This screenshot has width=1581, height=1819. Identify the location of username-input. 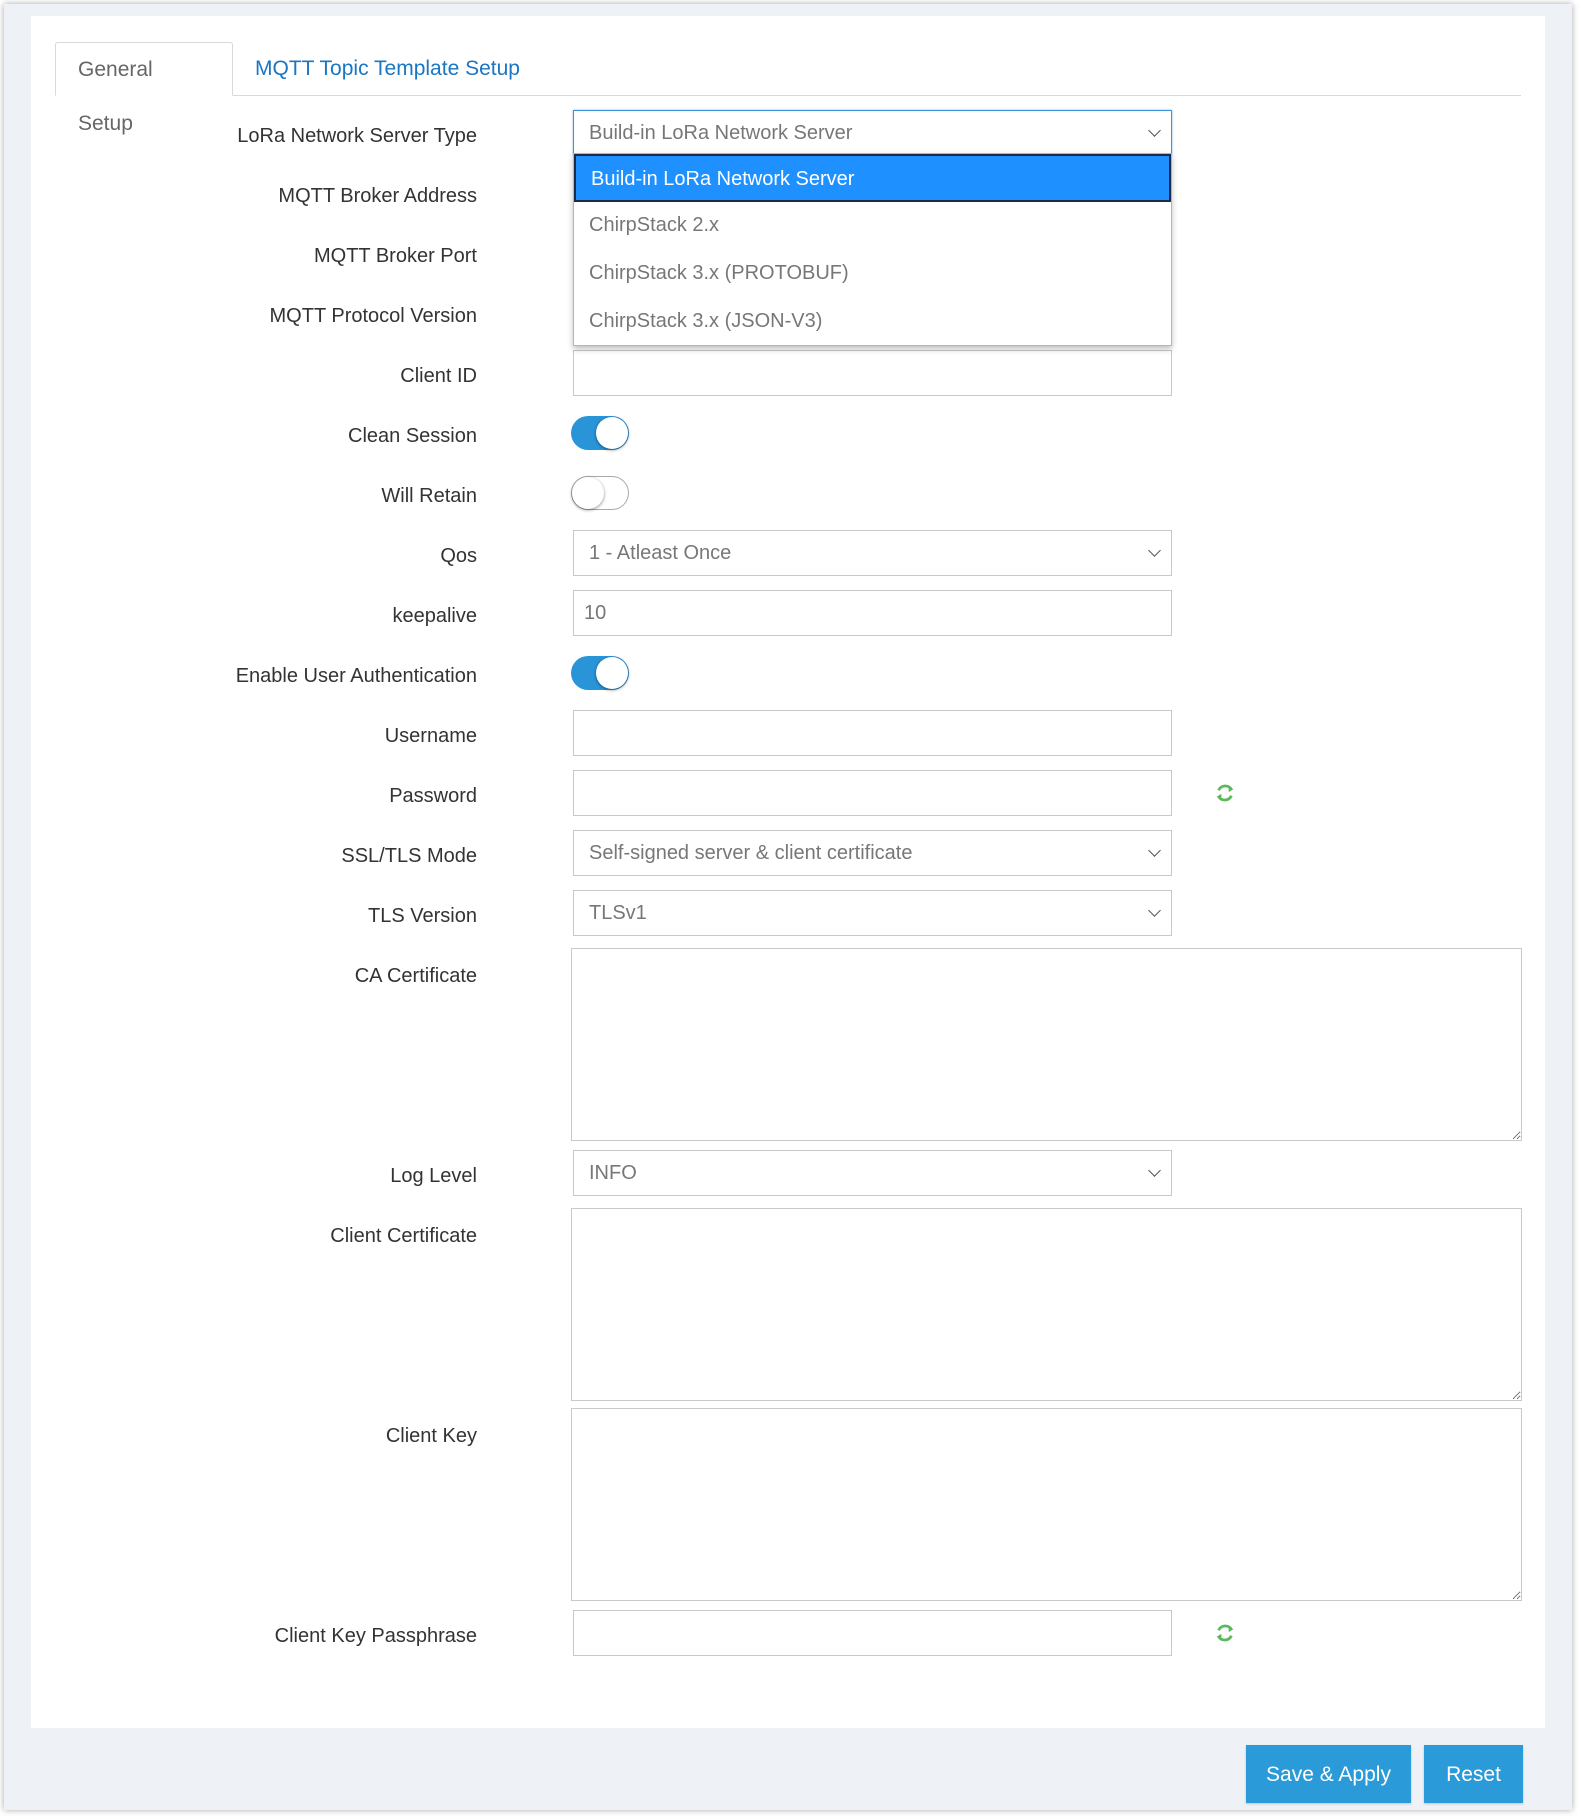
(872, 733).